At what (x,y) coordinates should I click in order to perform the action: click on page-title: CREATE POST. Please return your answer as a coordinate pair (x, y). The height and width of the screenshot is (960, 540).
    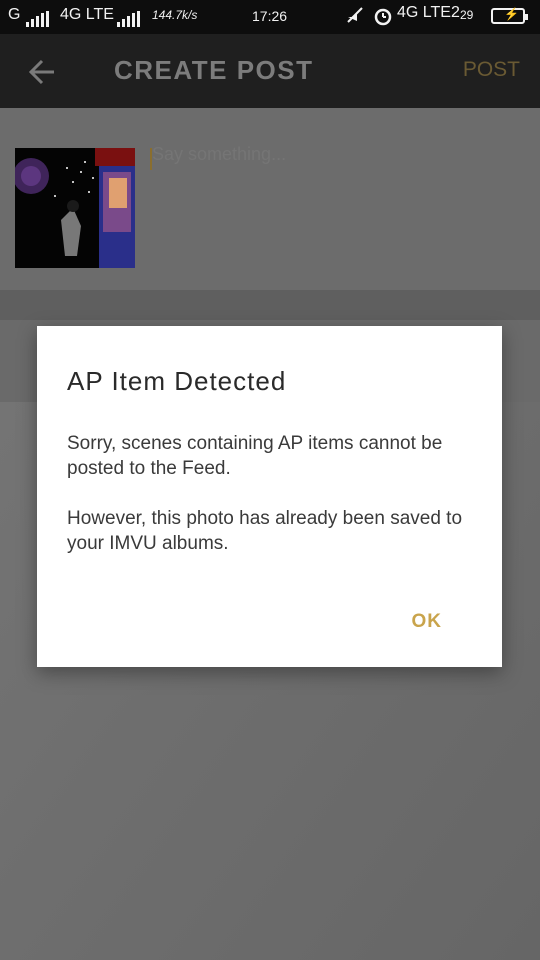
    Looking at the image, I should click on (214, 70).